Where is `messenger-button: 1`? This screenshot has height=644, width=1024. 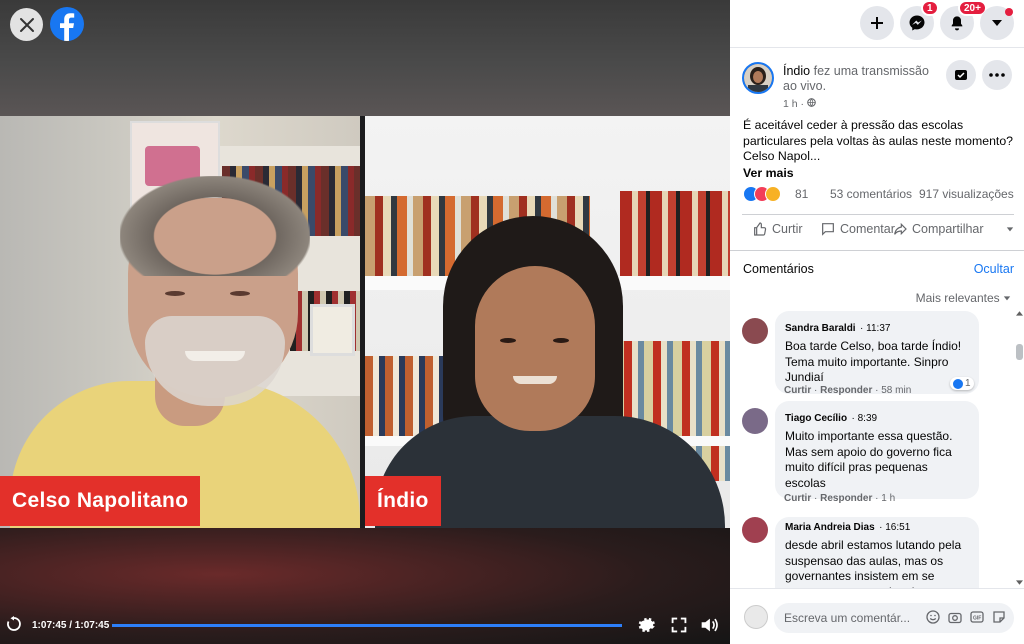
messenger-button: 1 is located at coordinates (919, 20).